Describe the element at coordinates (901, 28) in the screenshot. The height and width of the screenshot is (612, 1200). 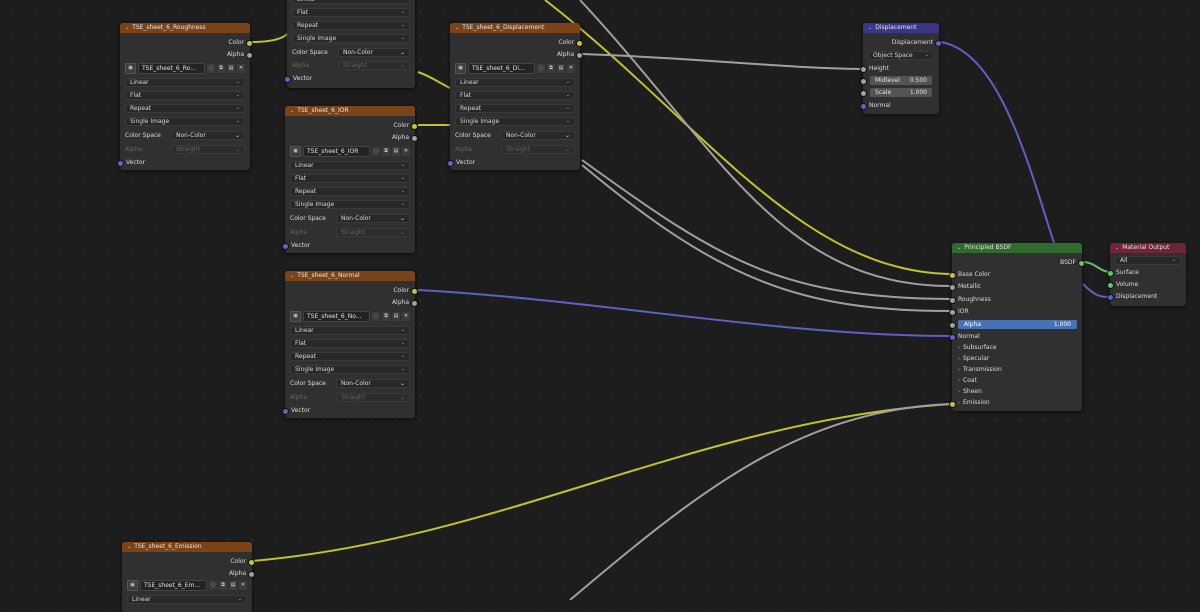
I see `node-header: ⌄ Displacement` at that location.